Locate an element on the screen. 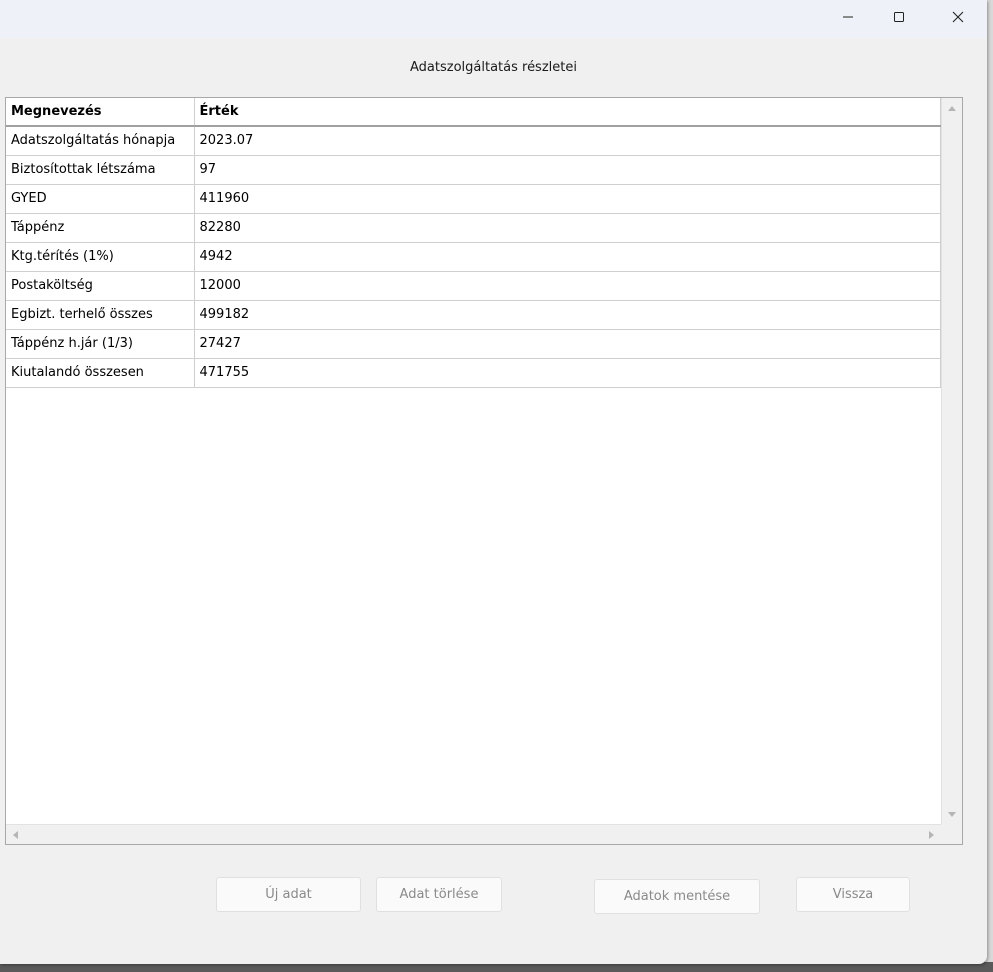  column-header-name: Megnevezés is located at coordinates (100, 112).